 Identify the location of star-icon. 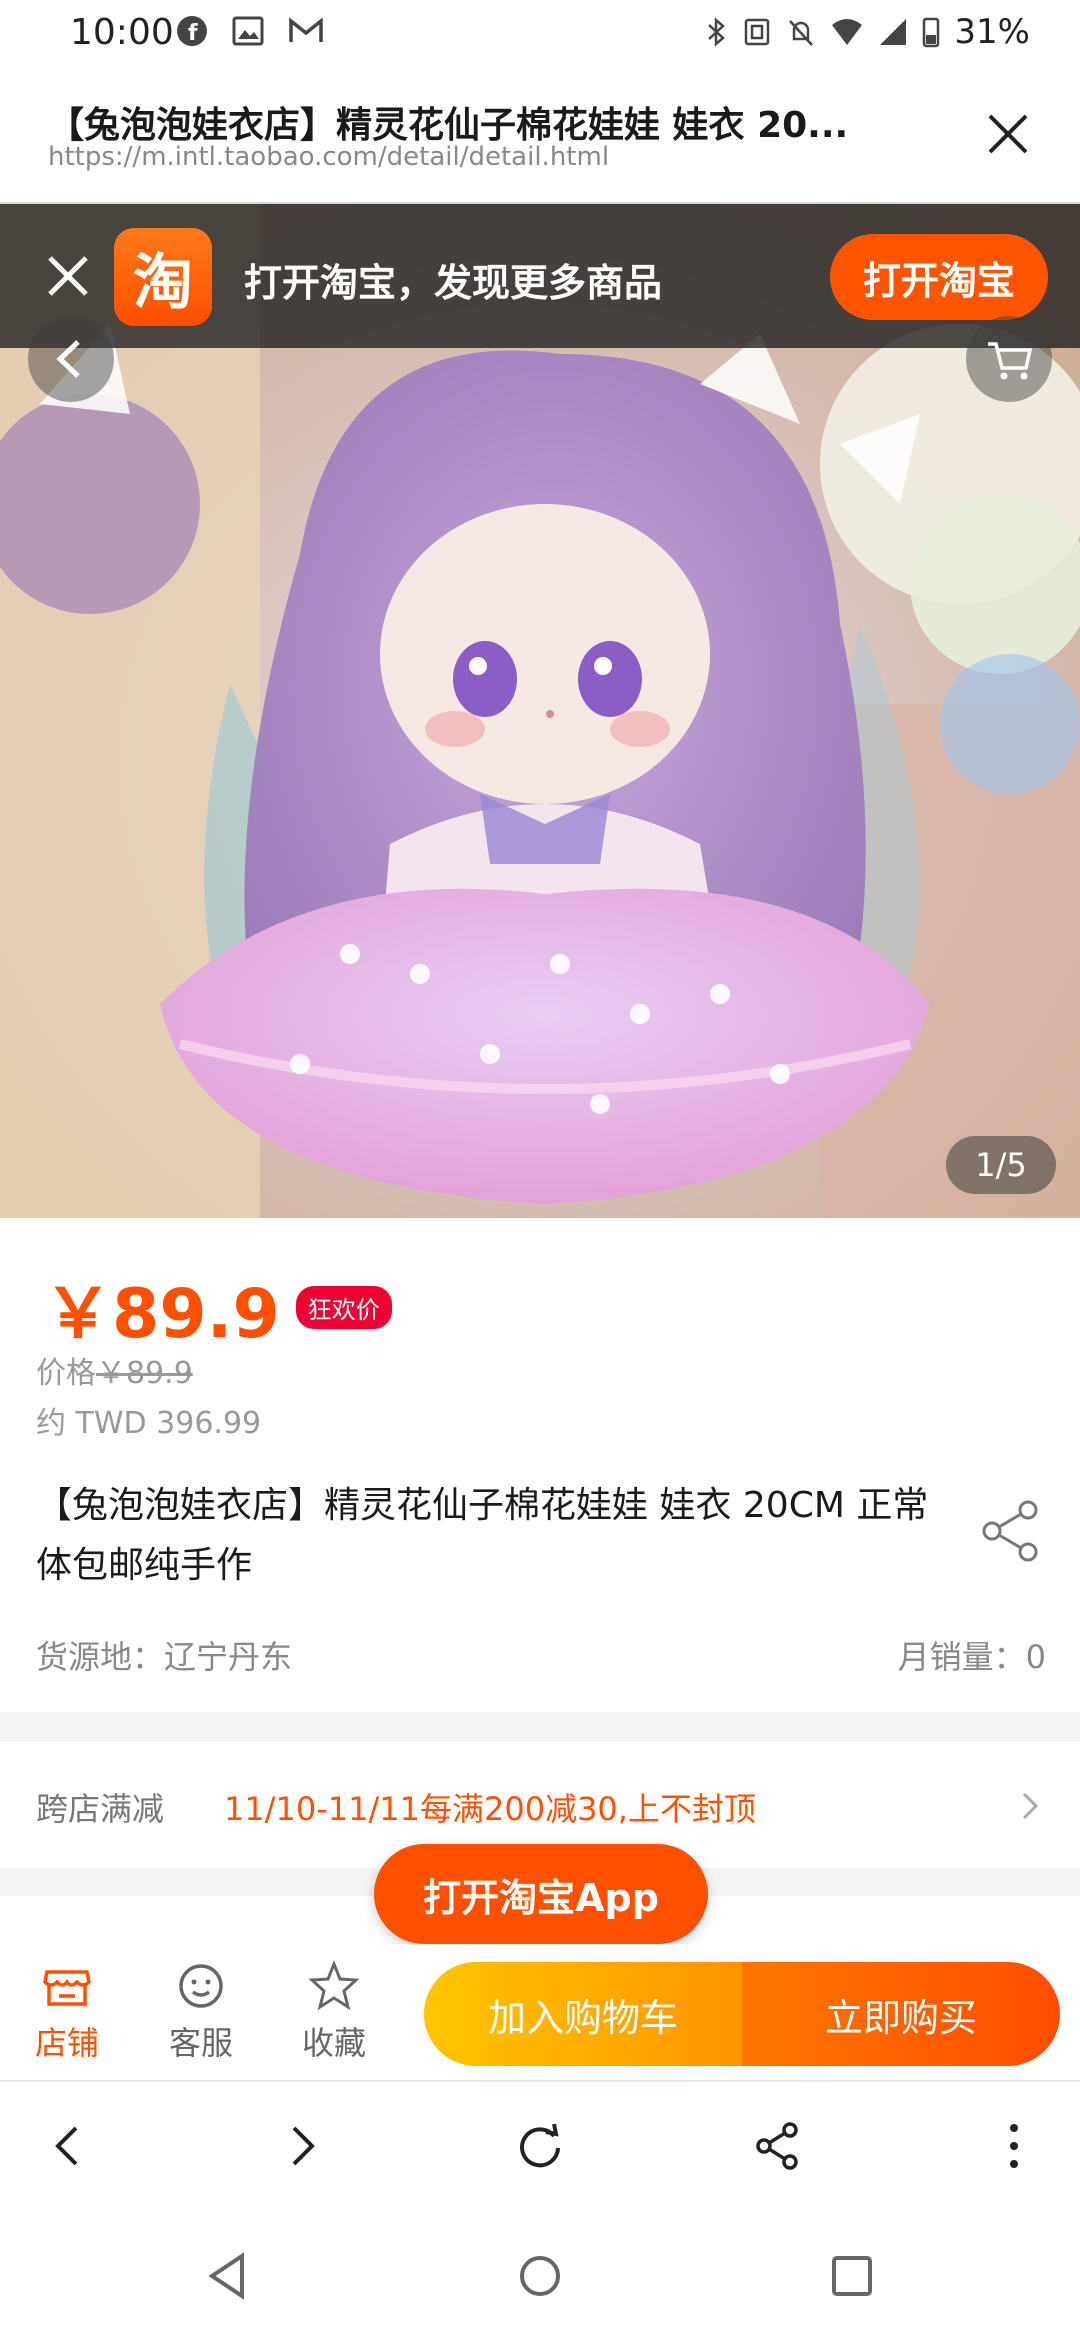
(334, 1985).